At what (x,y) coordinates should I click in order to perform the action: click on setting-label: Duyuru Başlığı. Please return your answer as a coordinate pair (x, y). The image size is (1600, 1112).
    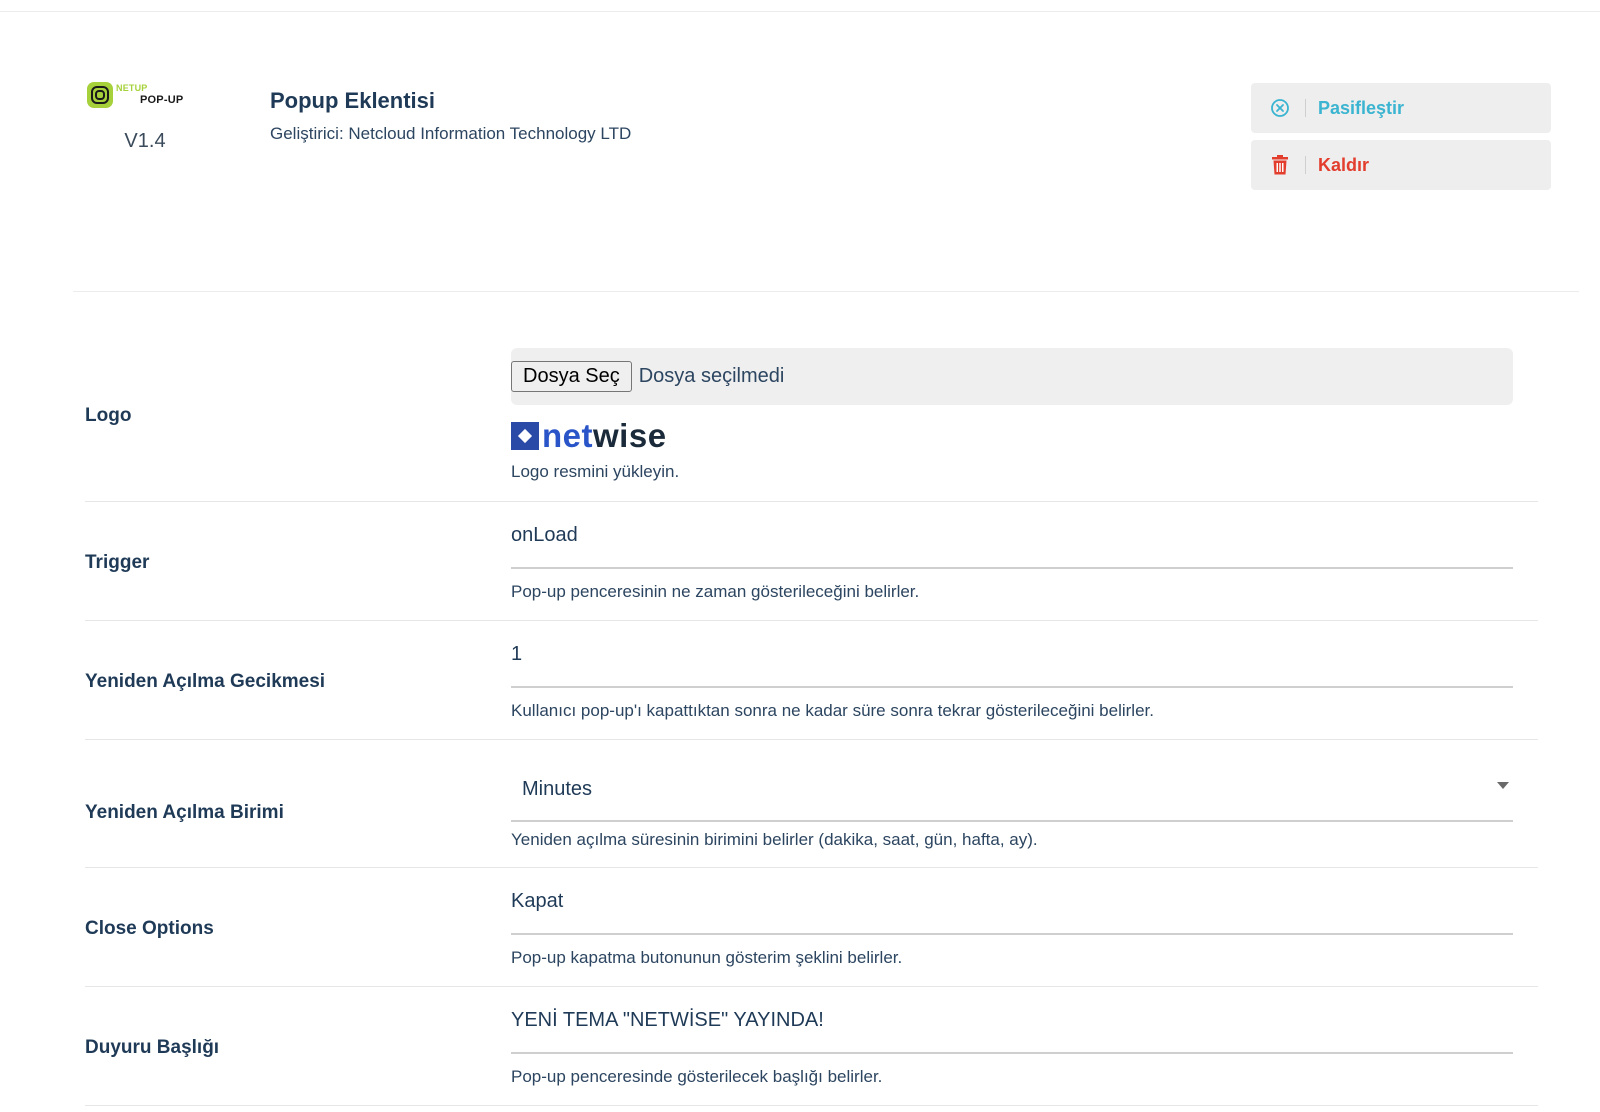
    Looking at the image, I should click on (152, 1047).